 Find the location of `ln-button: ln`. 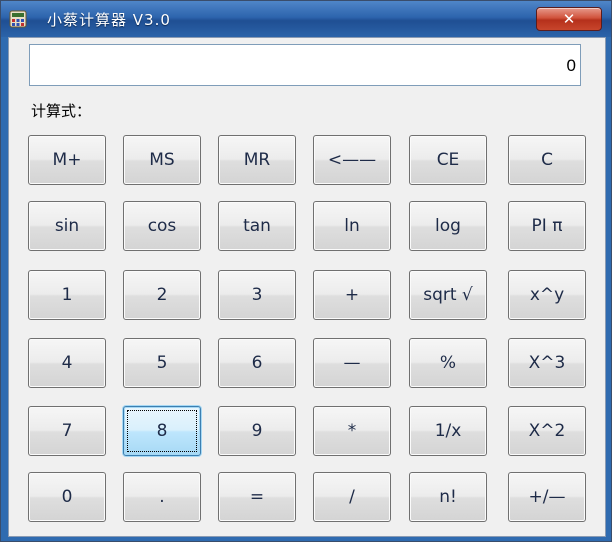

ln-button: ln is located at coordinates (352, 226).